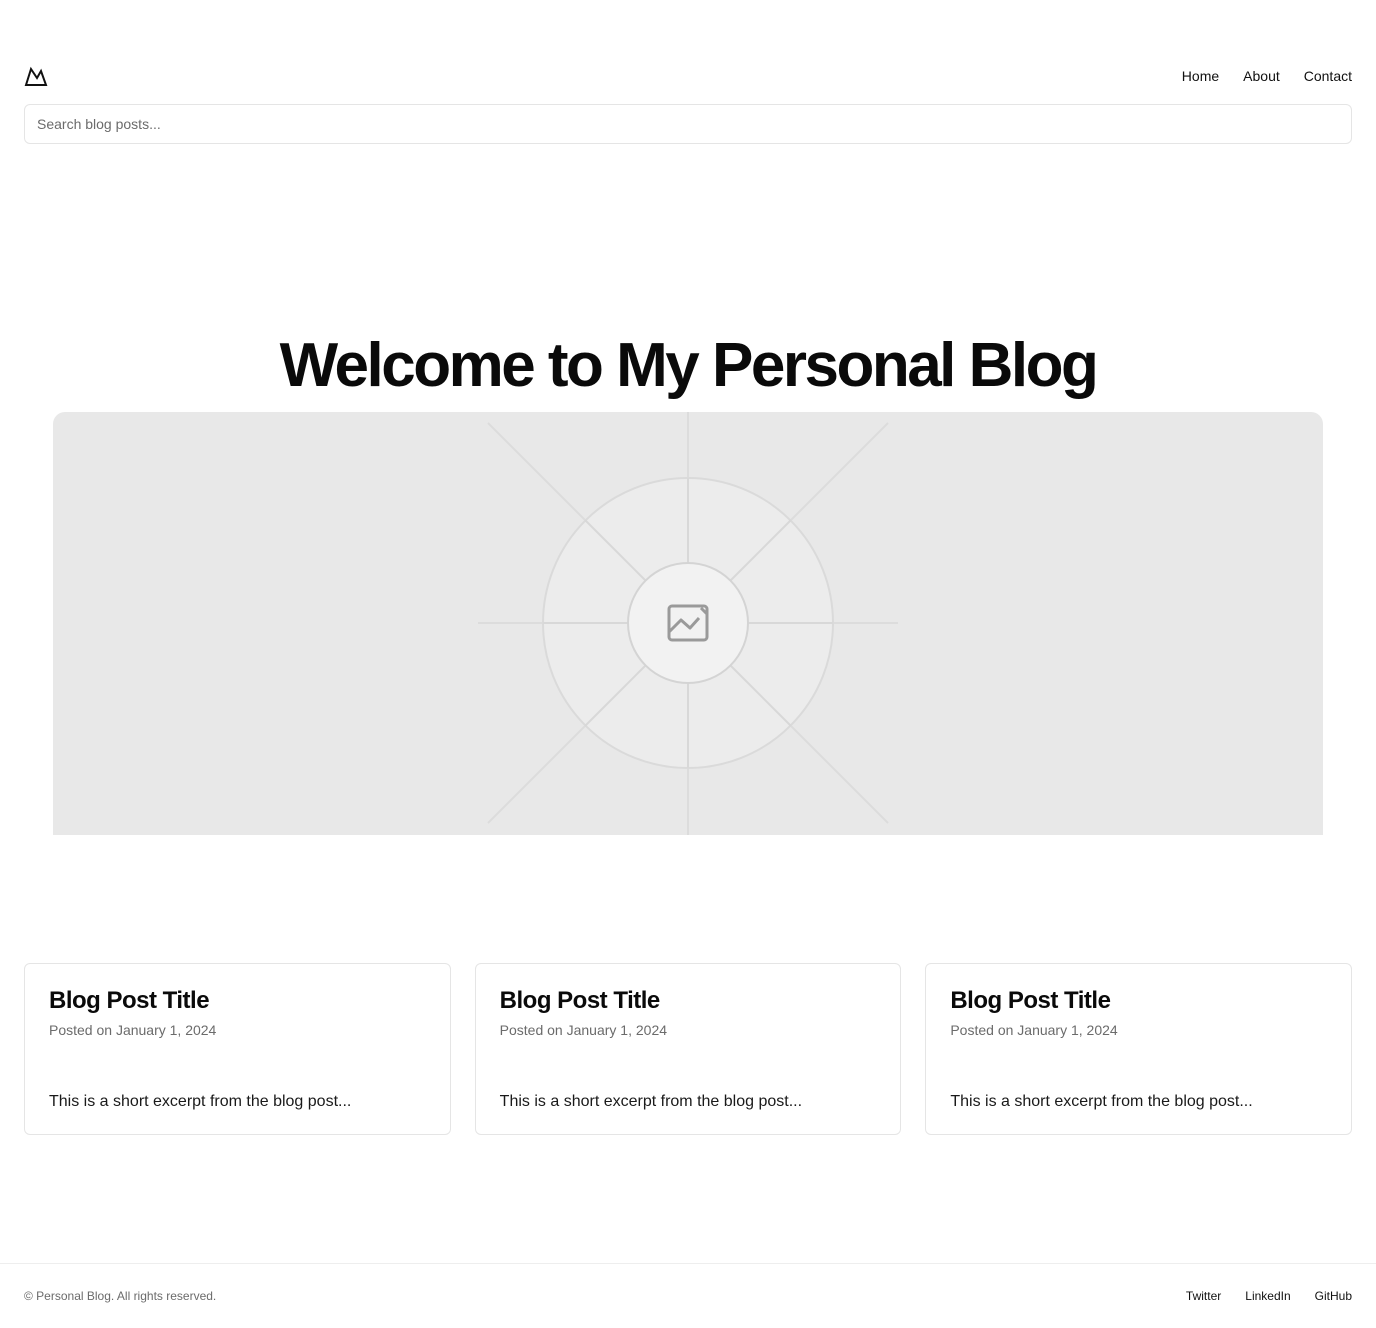 The image size is (1376, 1328). I want to click on site-header: Home About Contact, so click(688, 76).